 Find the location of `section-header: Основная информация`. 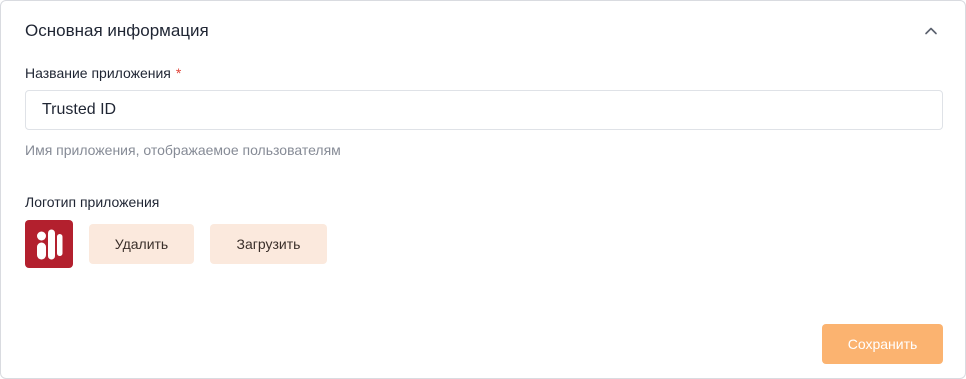

section-header: Основная информация is located at coordinates (483, 31).